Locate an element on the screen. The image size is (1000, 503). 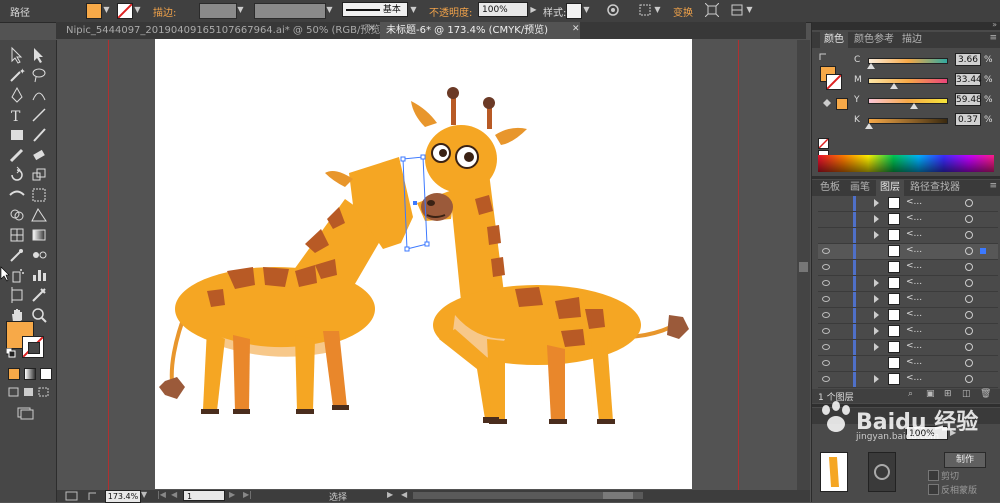
brush-definition-dropdown: 基本 is located at coordinates (375, 9).